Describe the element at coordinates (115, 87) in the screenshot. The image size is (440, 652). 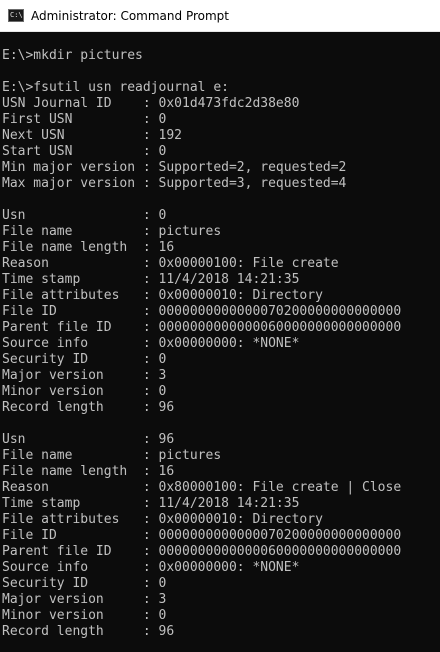
I see `console-line: E:\>fsutil usn readjournal e:` at that location.